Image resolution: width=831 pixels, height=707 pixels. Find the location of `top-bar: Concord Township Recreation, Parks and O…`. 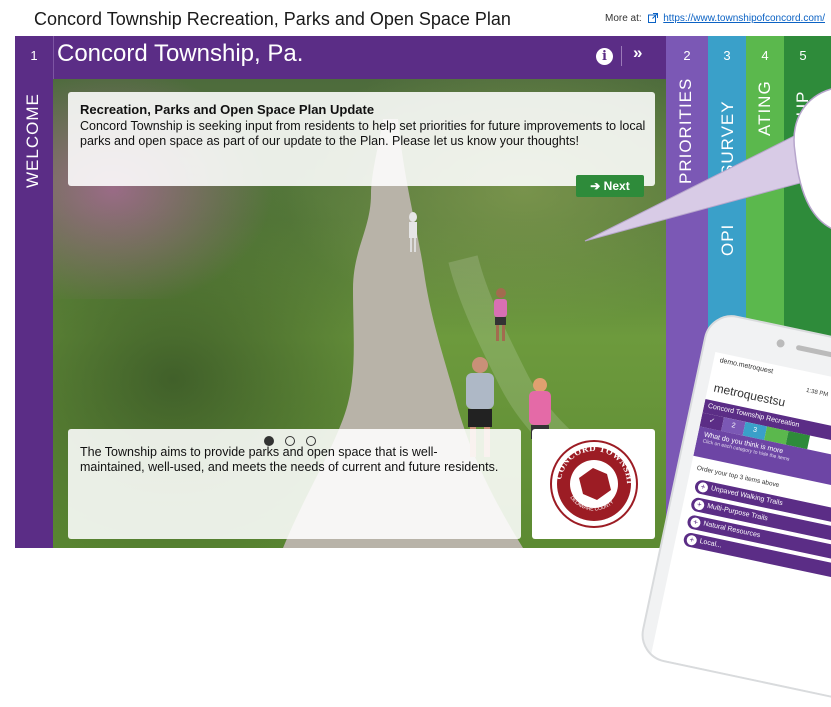

top-bar: Concord Township Recreation, Parks and O… is located at coordinates (415, 18).